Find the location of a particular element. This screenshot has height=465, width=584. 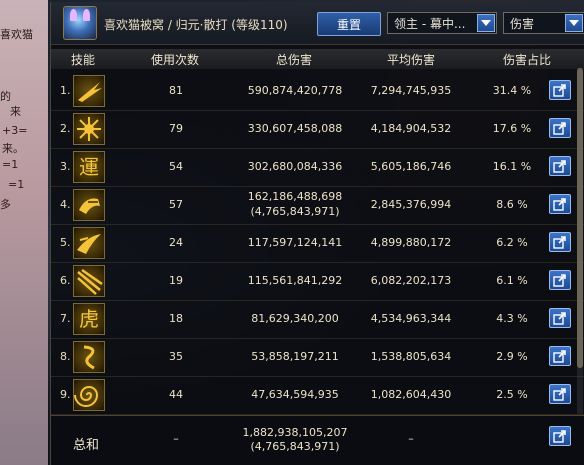

skill-row: 6. 19 115,561,841,292 6,082,202,173 6.1 % is located at coordinates (317, 281).